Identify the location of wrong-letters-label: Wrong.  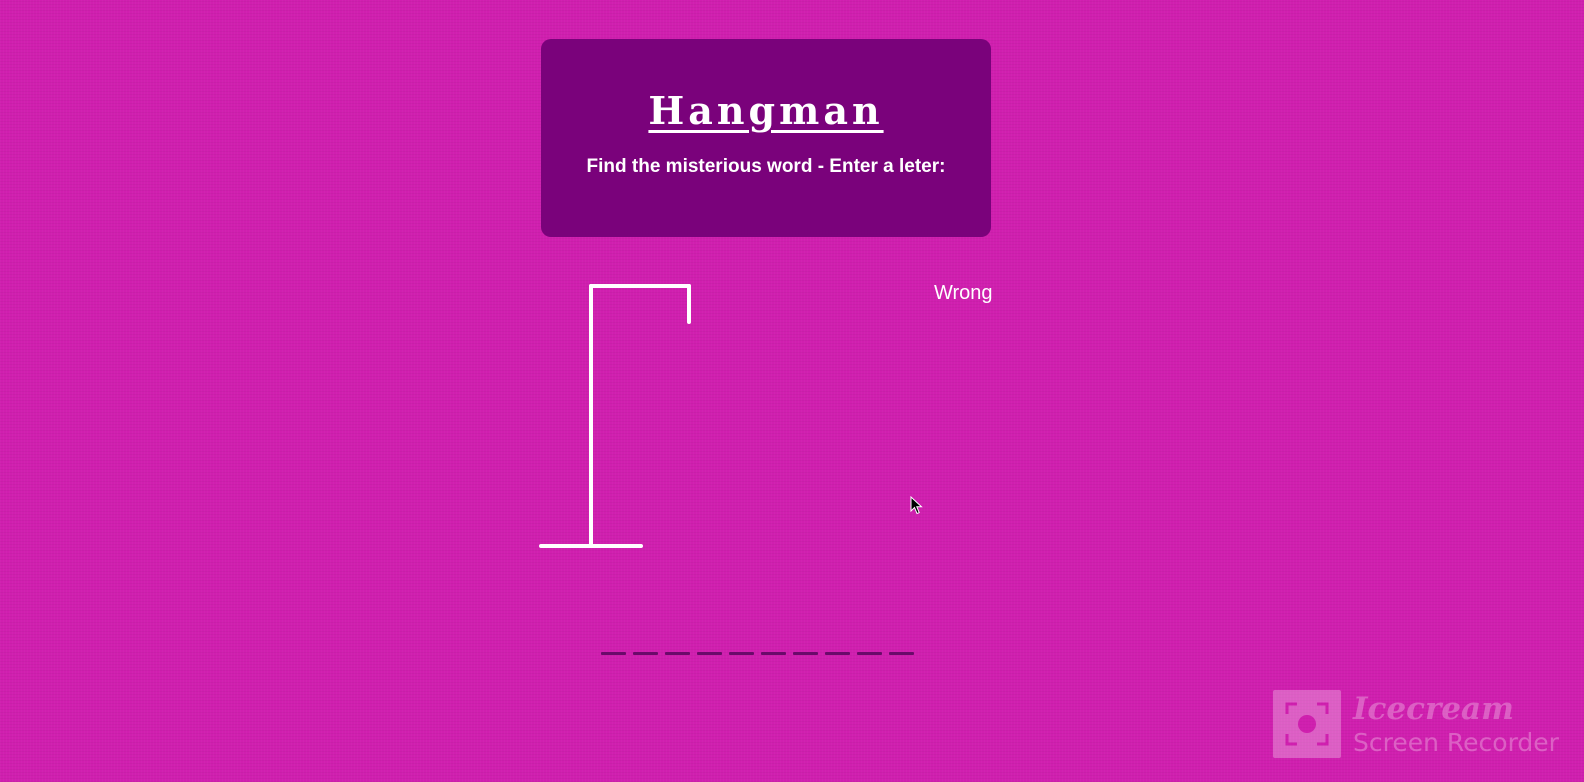
(963, 293).